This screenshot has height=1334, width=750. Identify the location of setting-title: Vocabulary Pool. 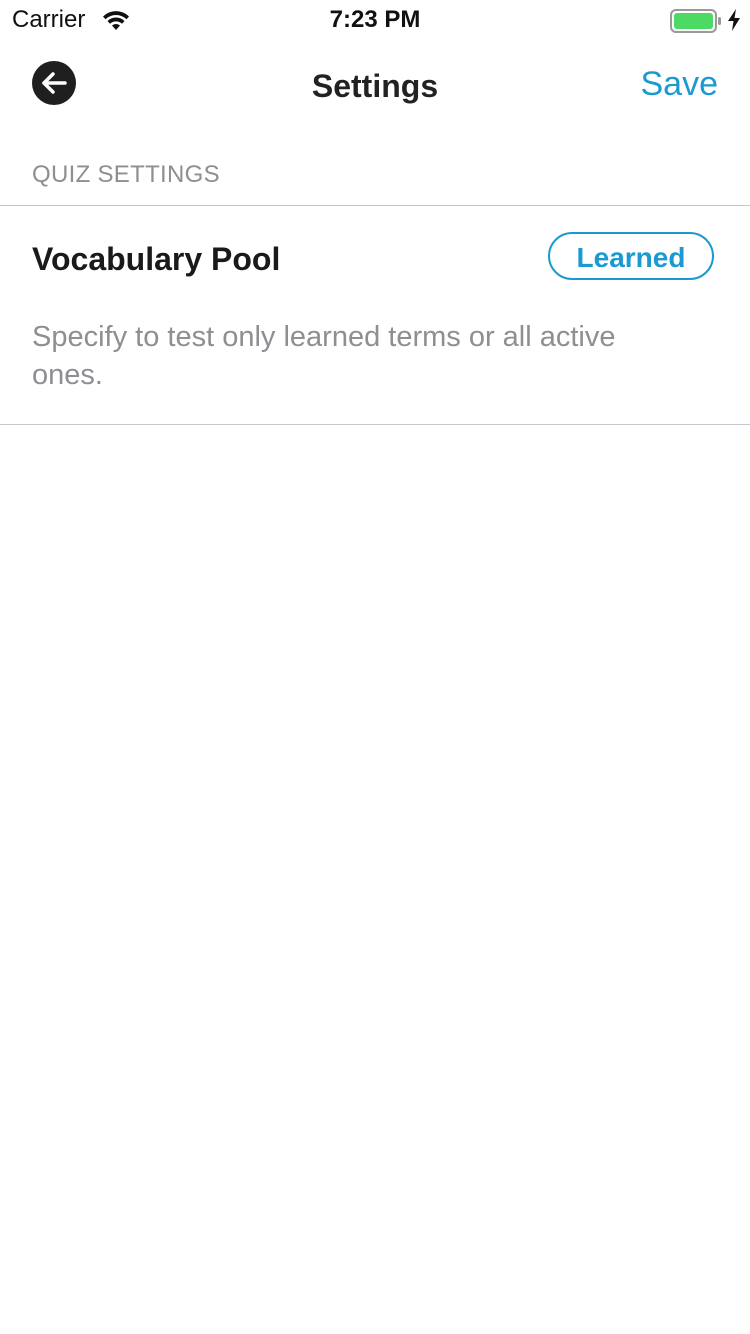
(156, 259).